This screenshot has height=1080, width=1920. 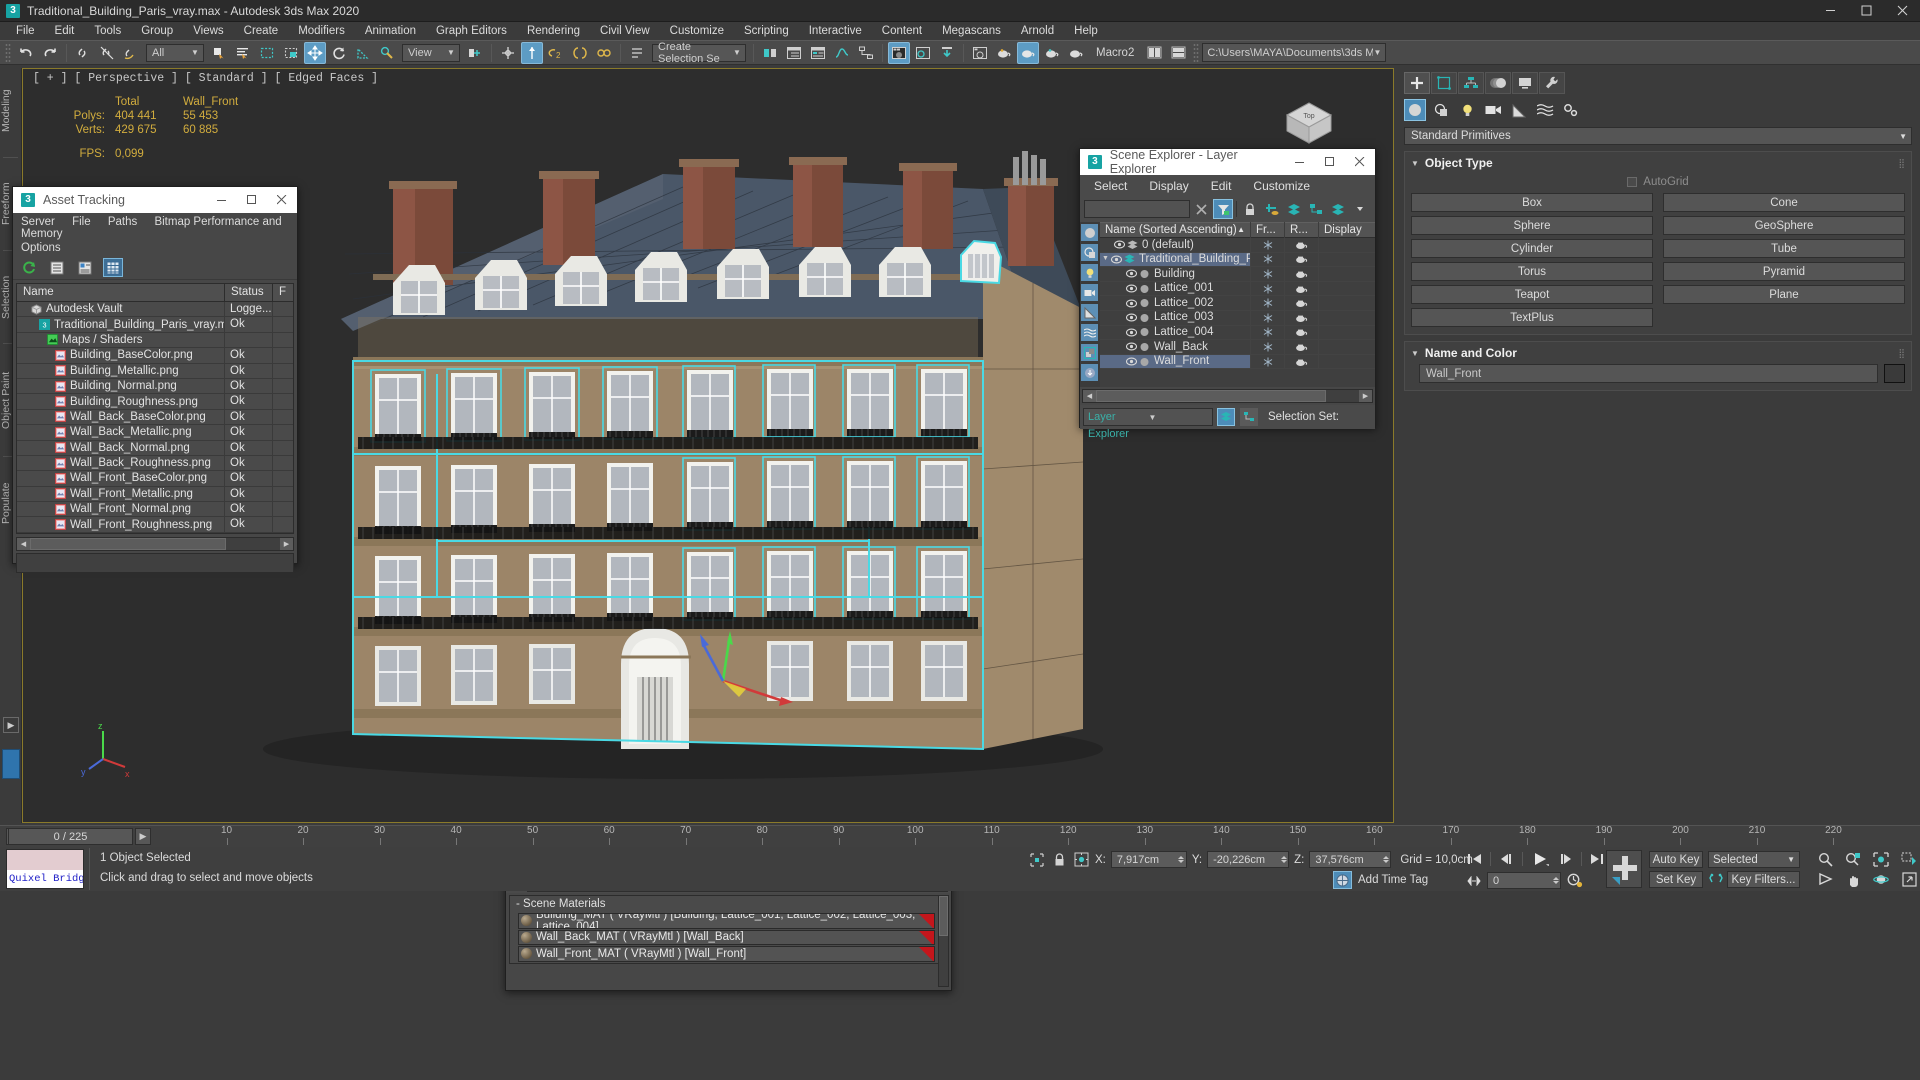 What do you see at coordinates (1632, 182) in the screenshot?
I see `autogrid-checkbox` at bounding box center [1632, 182].